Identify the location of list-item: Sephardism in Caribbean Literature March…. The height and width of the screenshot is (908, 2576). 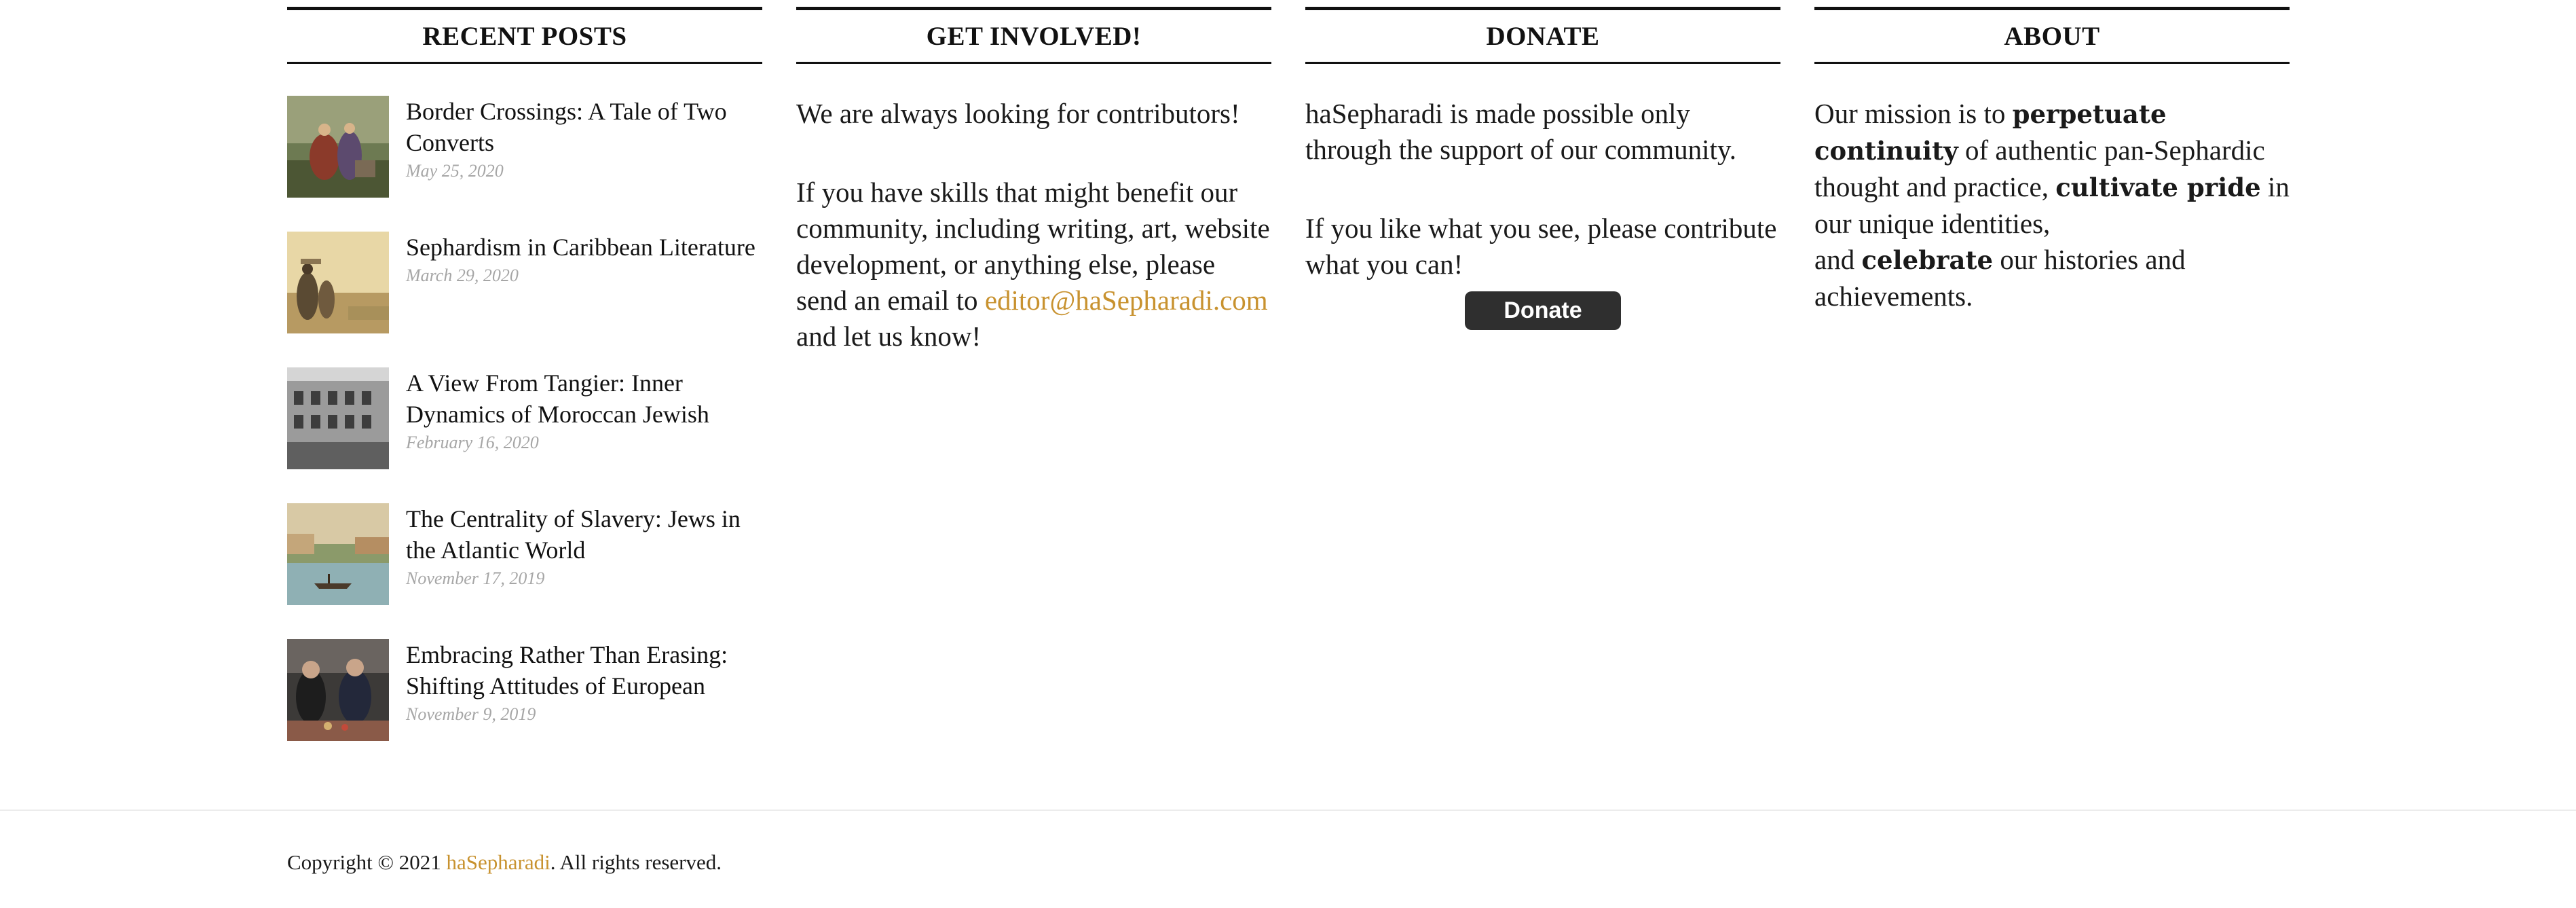
(524, 299).